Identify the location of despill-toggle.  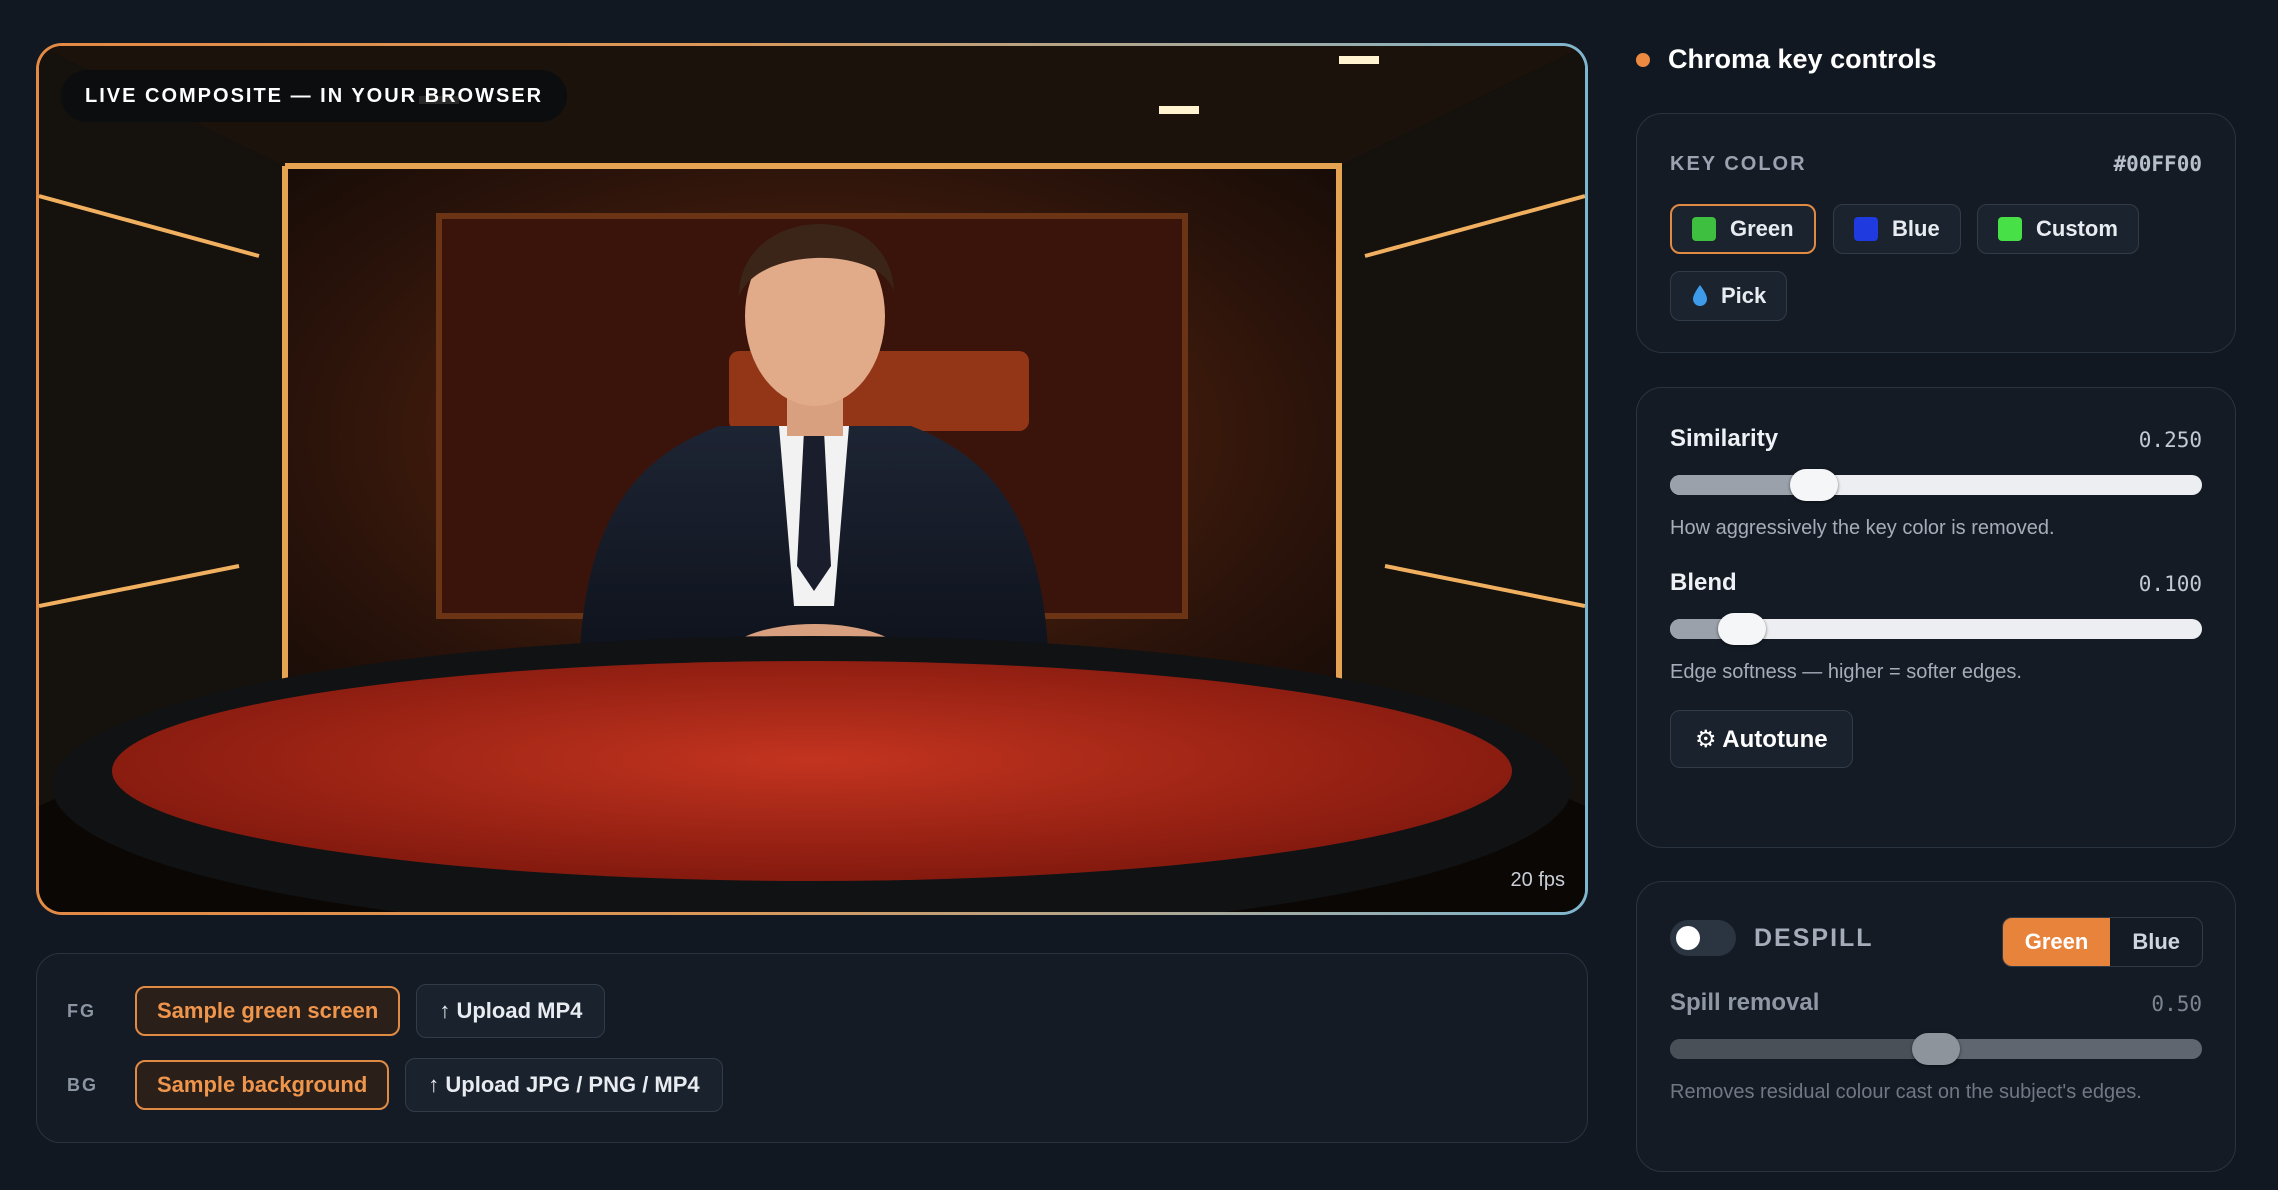
(1703, 938).